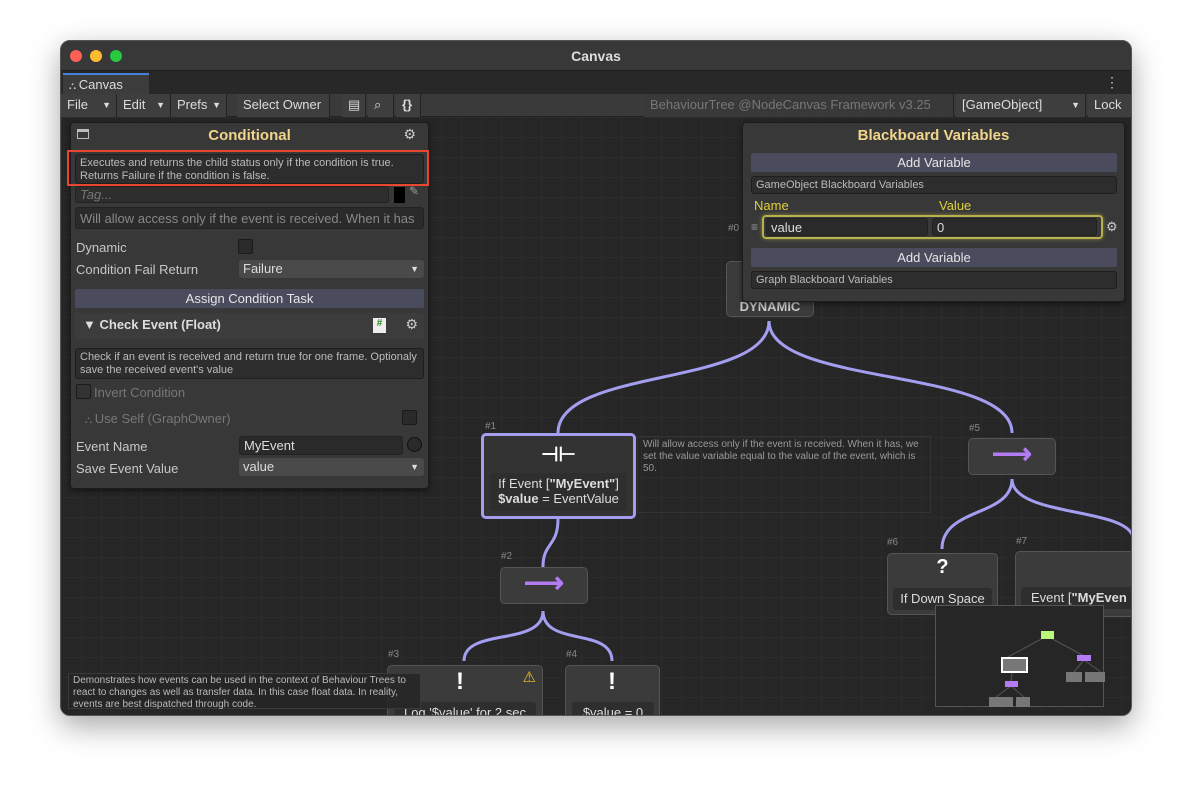  I want to click on save-event-value-dropdown: value ▼, so click(331, 467).